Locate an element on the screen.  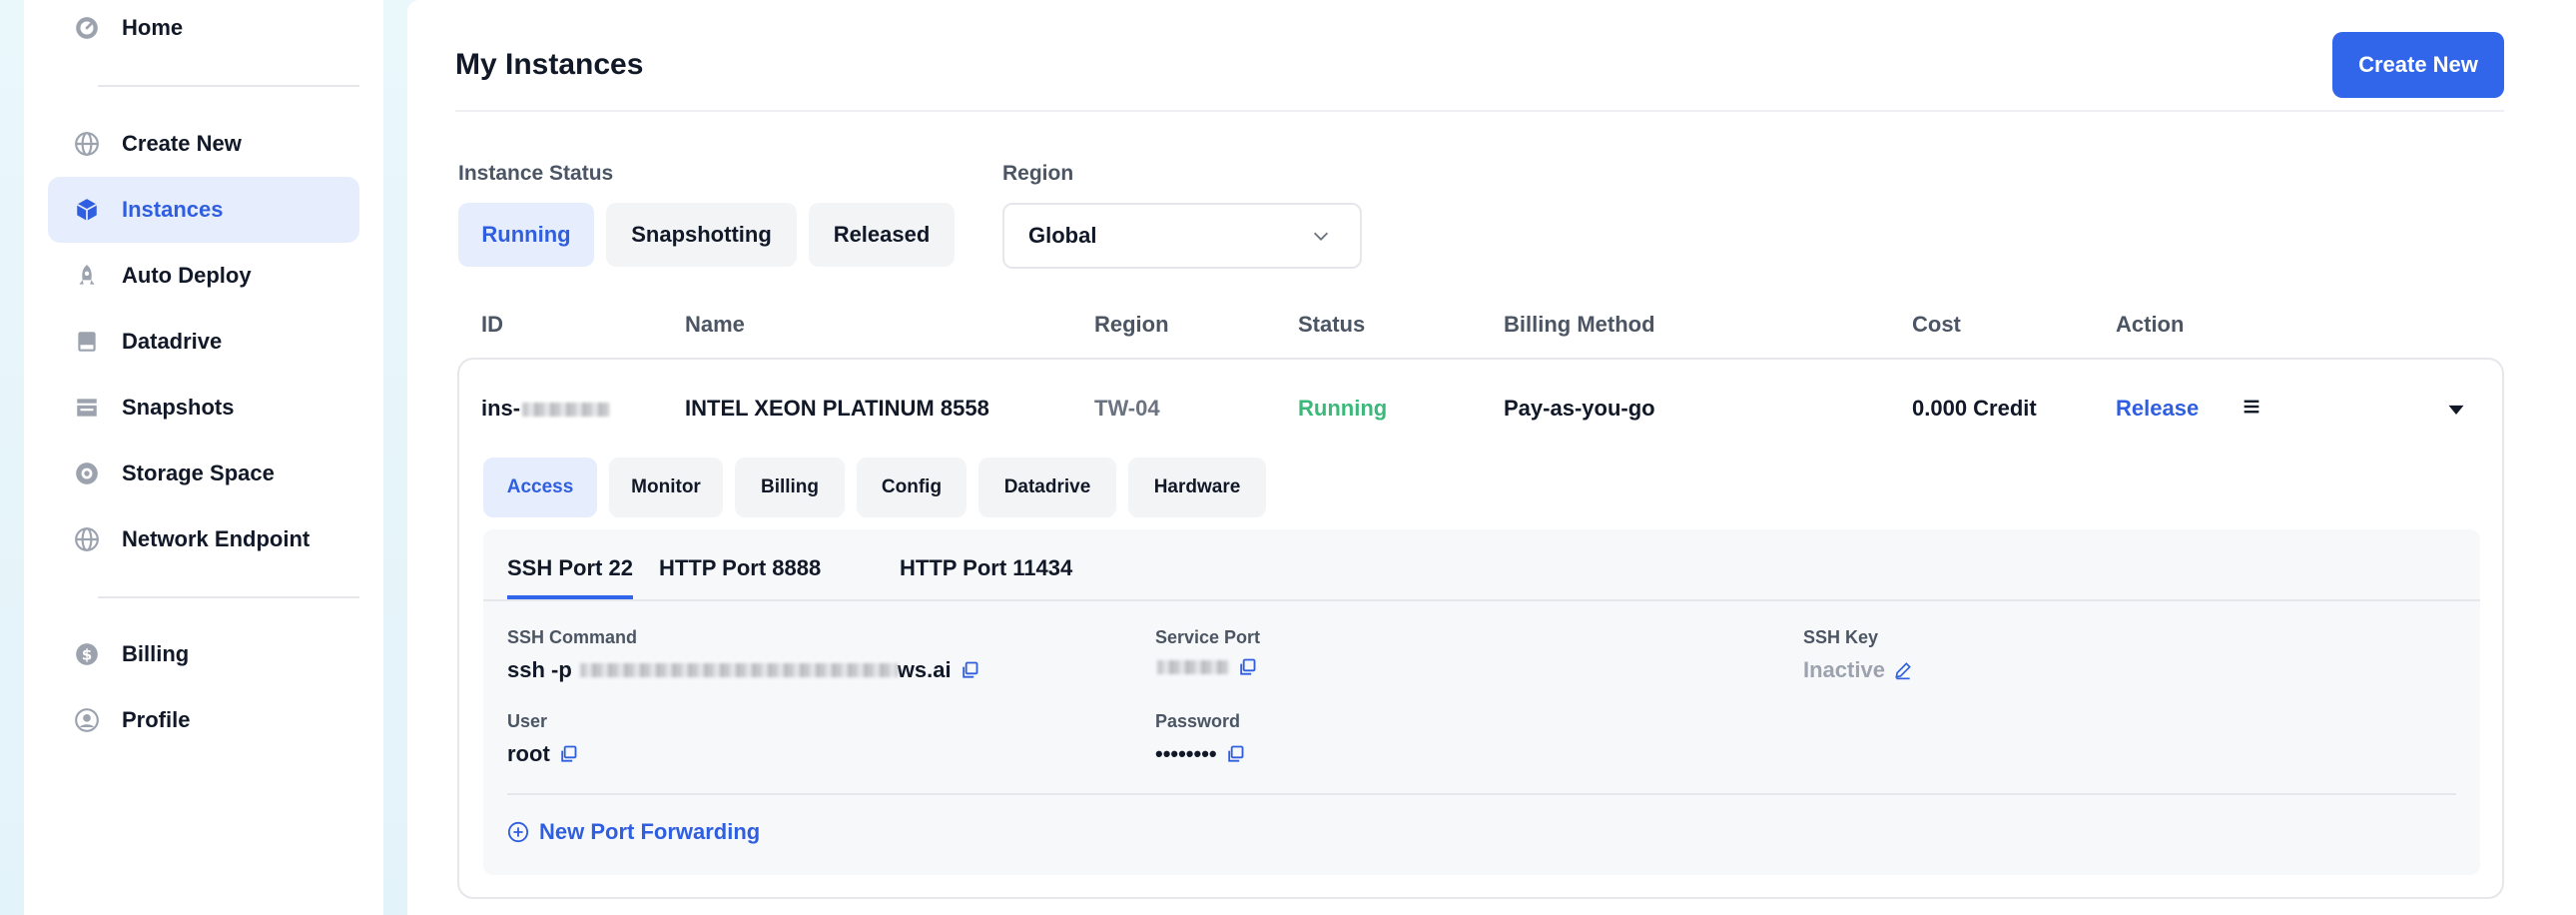
create-new-button: Create New is located at coordinates (2418, 65).